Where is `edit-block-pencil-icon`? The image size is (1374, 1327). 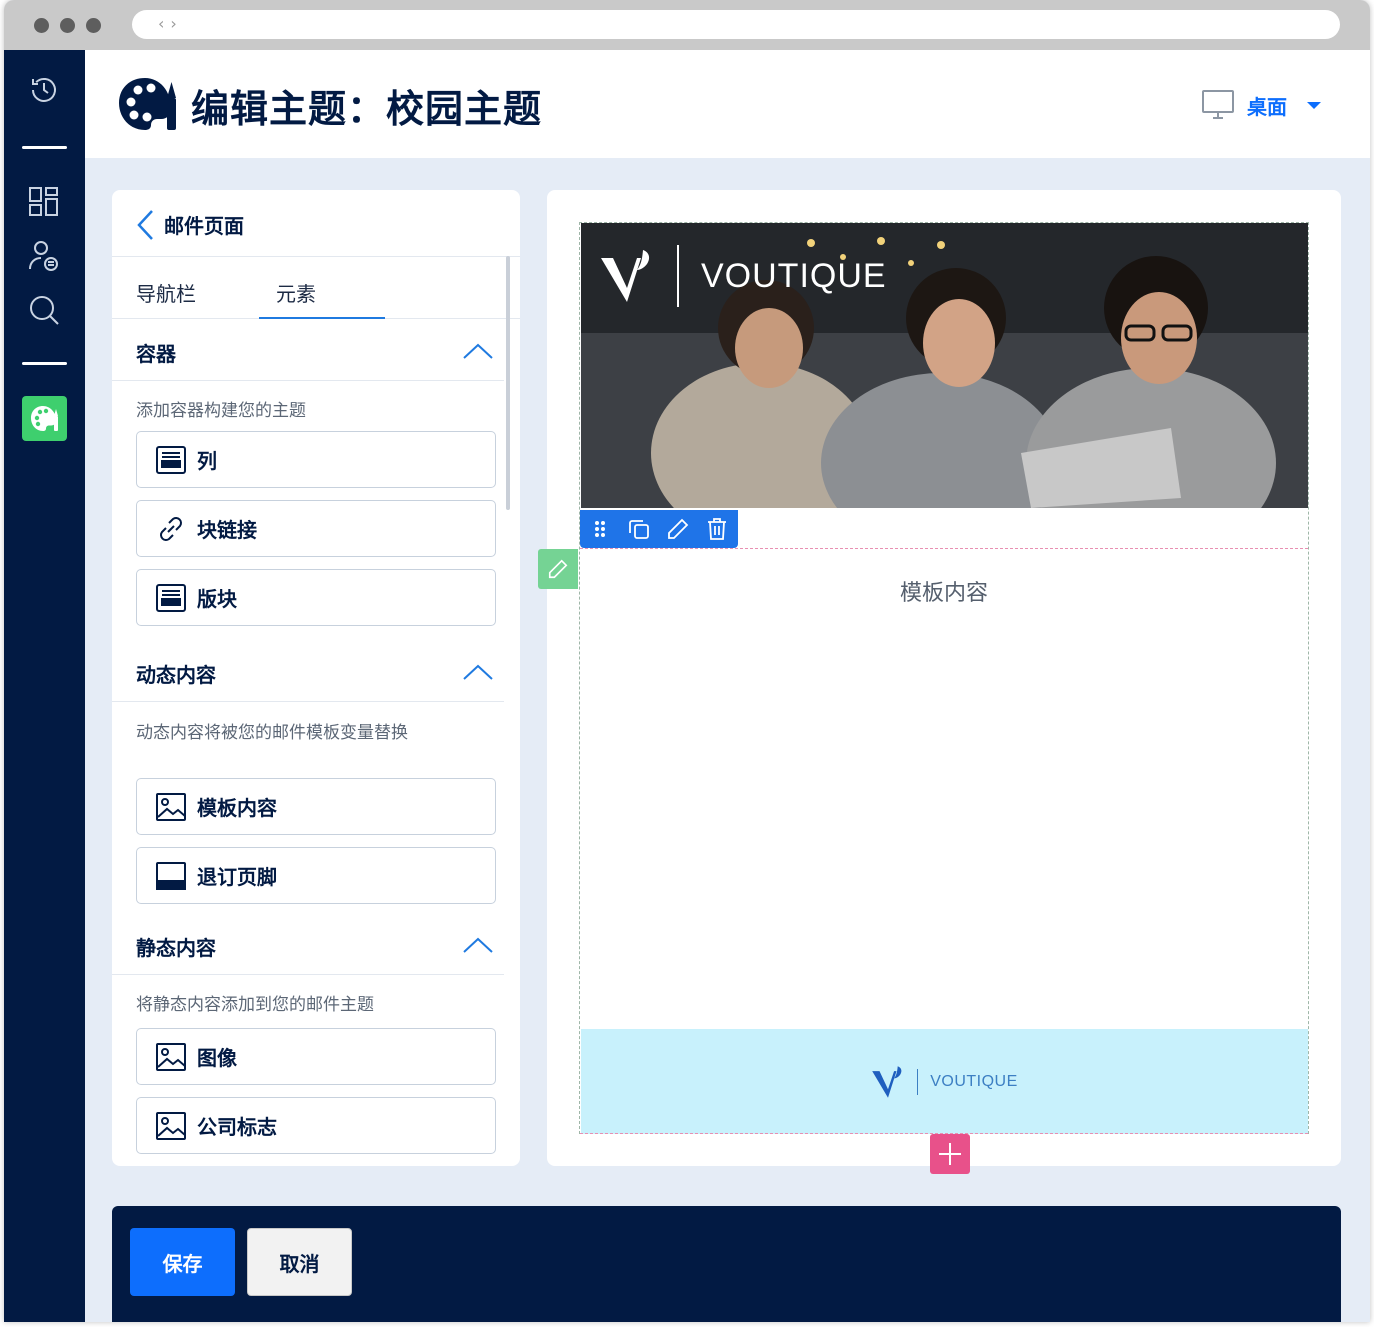
edit-block-pencil-icon is located at coordinates (558, 569).